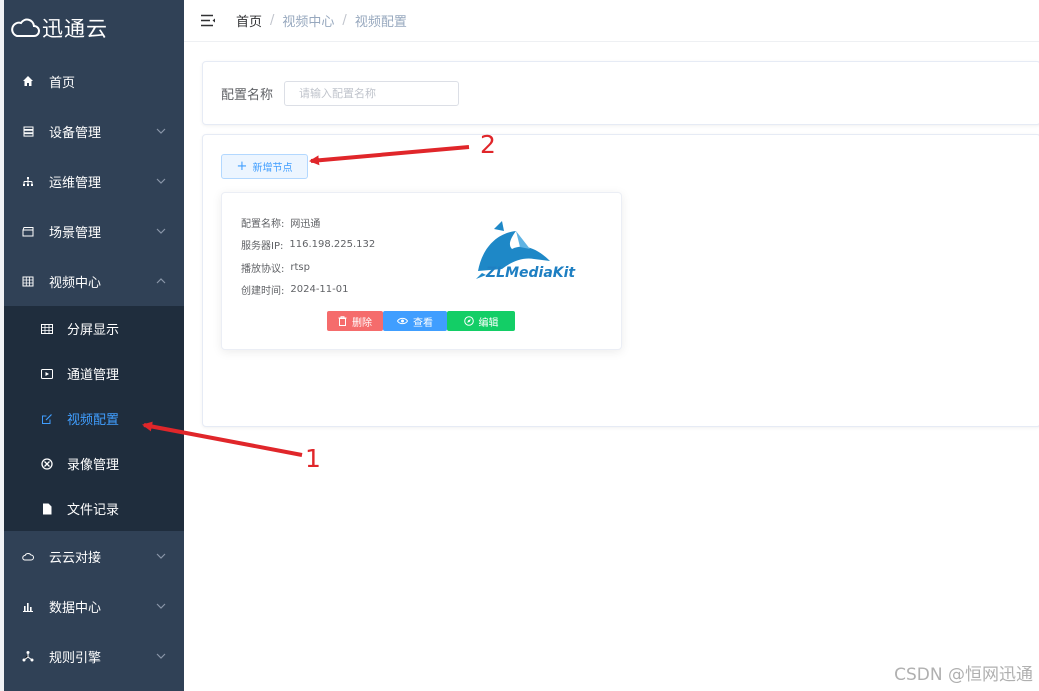  I want to click on field-key: 服务器IP:, so click(262, 247).